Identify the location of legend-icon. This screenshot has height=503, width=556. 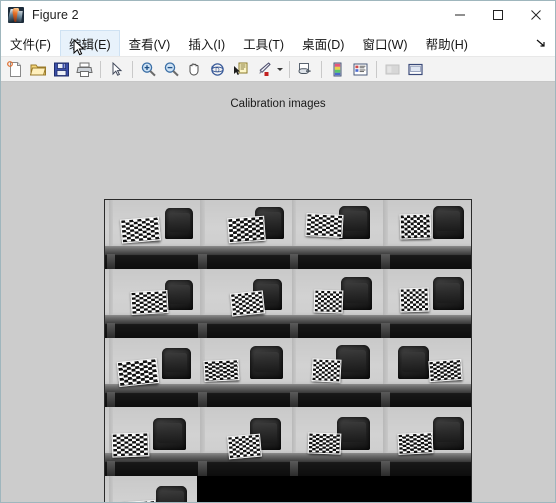
(360, 69).